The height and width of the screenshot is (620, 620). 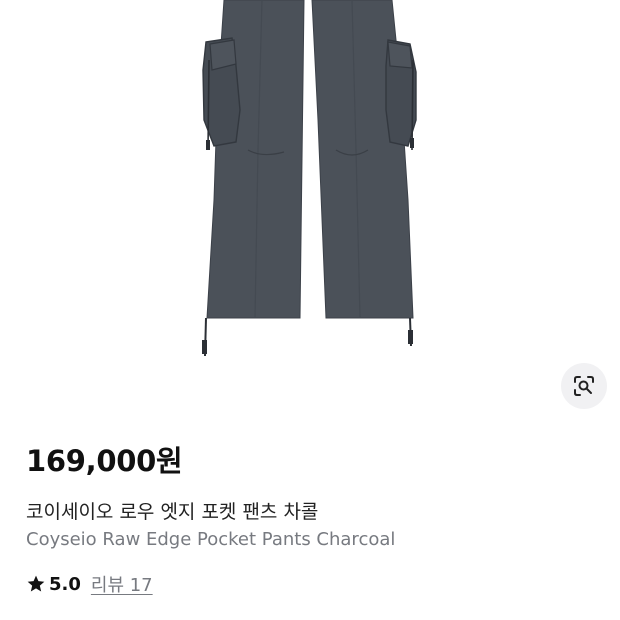 I want to click on product-price: 169,000원, so click(x=104, y=461).